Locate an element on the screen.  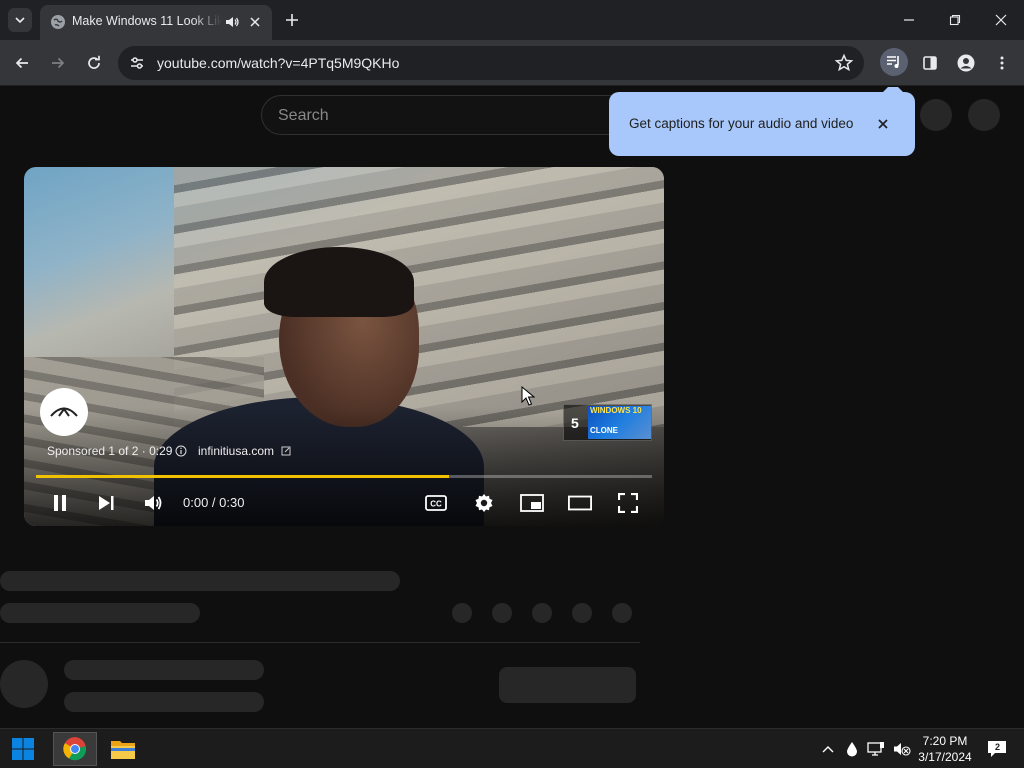
skip-countdown-number: 5 is located at coordinates (575, 423).